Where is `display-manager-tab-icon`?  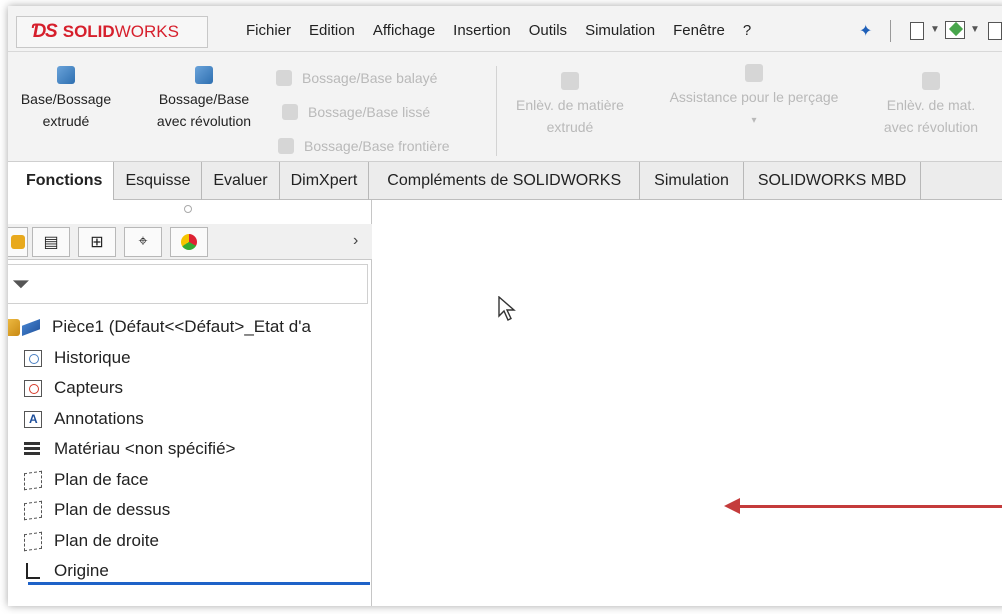 display-manager-tab-icon is located at coordinates (189, 242).